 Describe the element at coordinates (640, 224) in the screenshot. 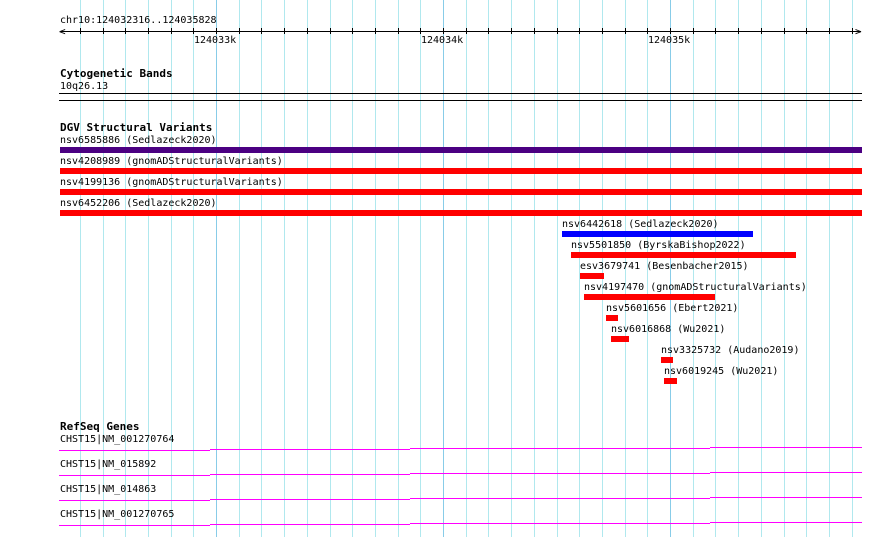

I see `variant-label: nsv6442618 (Sedlazeck2020)` at that location.